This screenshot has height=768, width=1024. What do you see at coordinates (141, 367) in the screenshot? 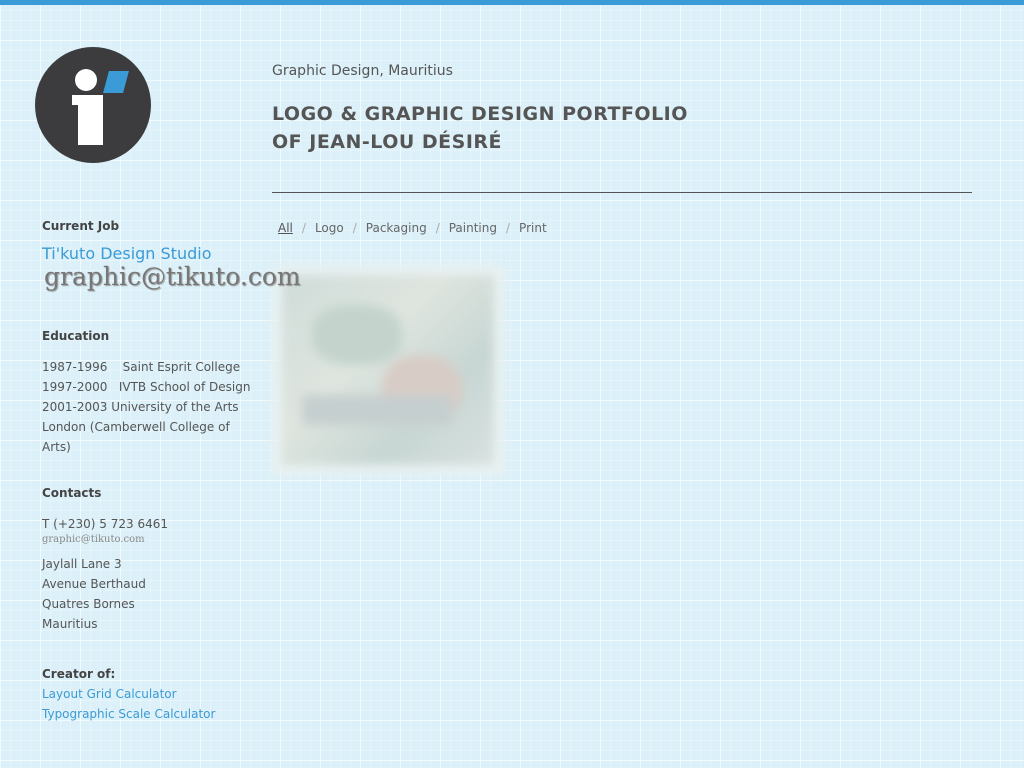
I see `education-line: 1987-1996 Saint Esprit College` at bounding box center [141, 367].